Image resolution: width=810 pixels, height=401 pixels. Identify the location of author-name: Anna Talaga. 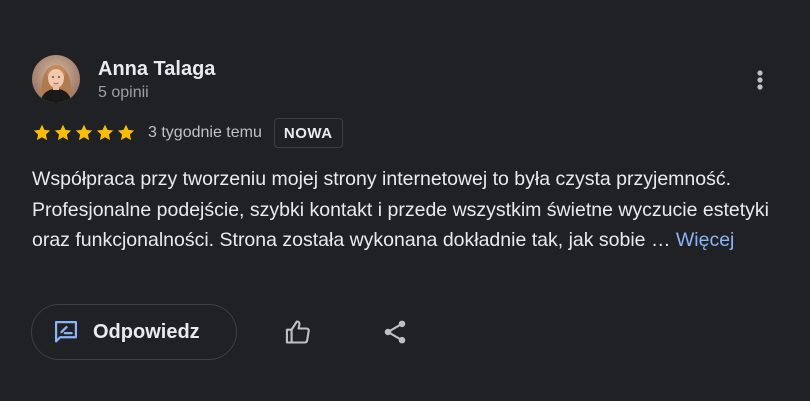
(156, 69).